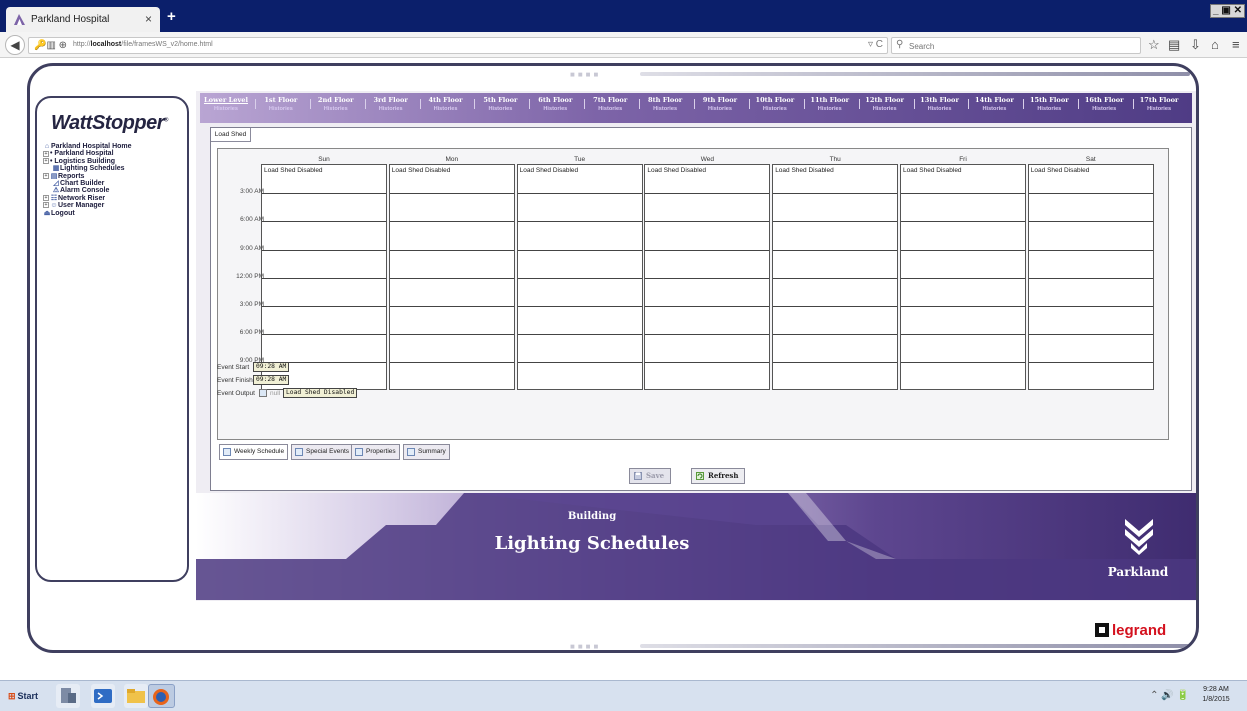 The width and height of the screenshot is (1247, 711). Describe the element at coordinates (940, 100) in the screenshot. I see `floor-label: 13th Floor` at that location.